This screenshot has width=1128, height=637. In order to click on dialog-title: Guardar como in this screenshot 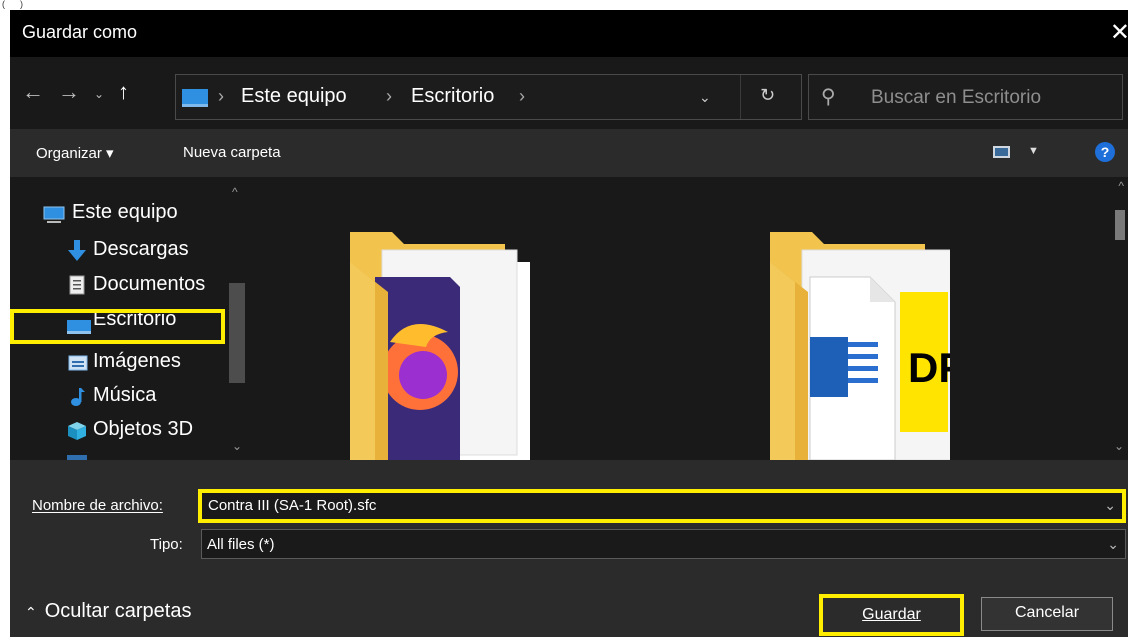, I will do `click(80, 32)`.